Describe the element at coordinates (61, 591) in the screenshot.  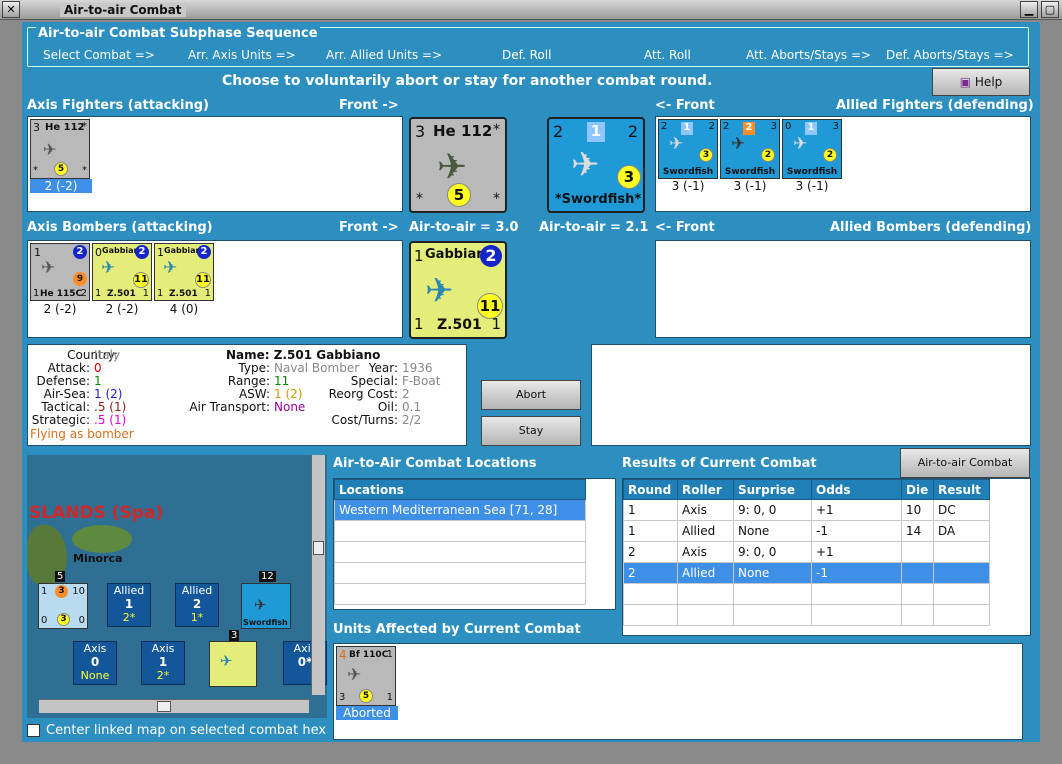
I see `counter-b: 3` at that location.